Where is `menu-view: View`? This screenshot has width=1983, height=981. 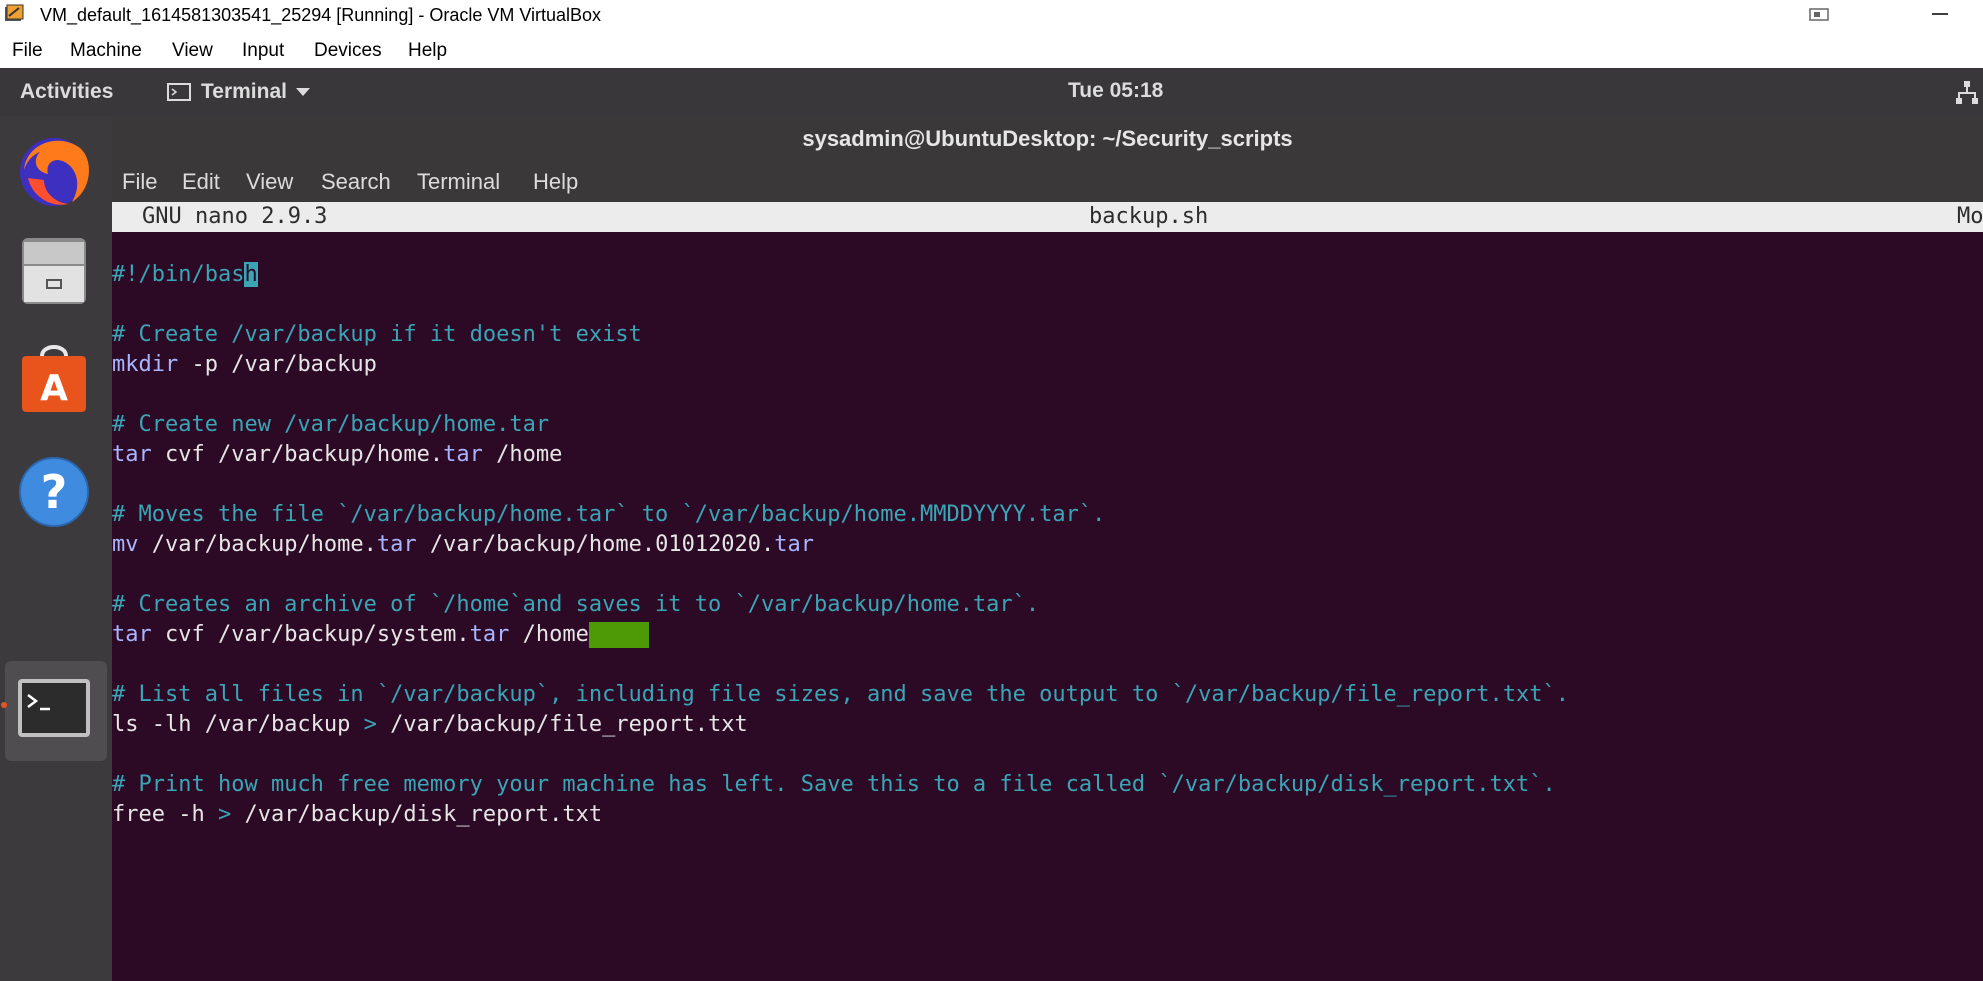 menu-view: View is located at coordinates (192, 51).